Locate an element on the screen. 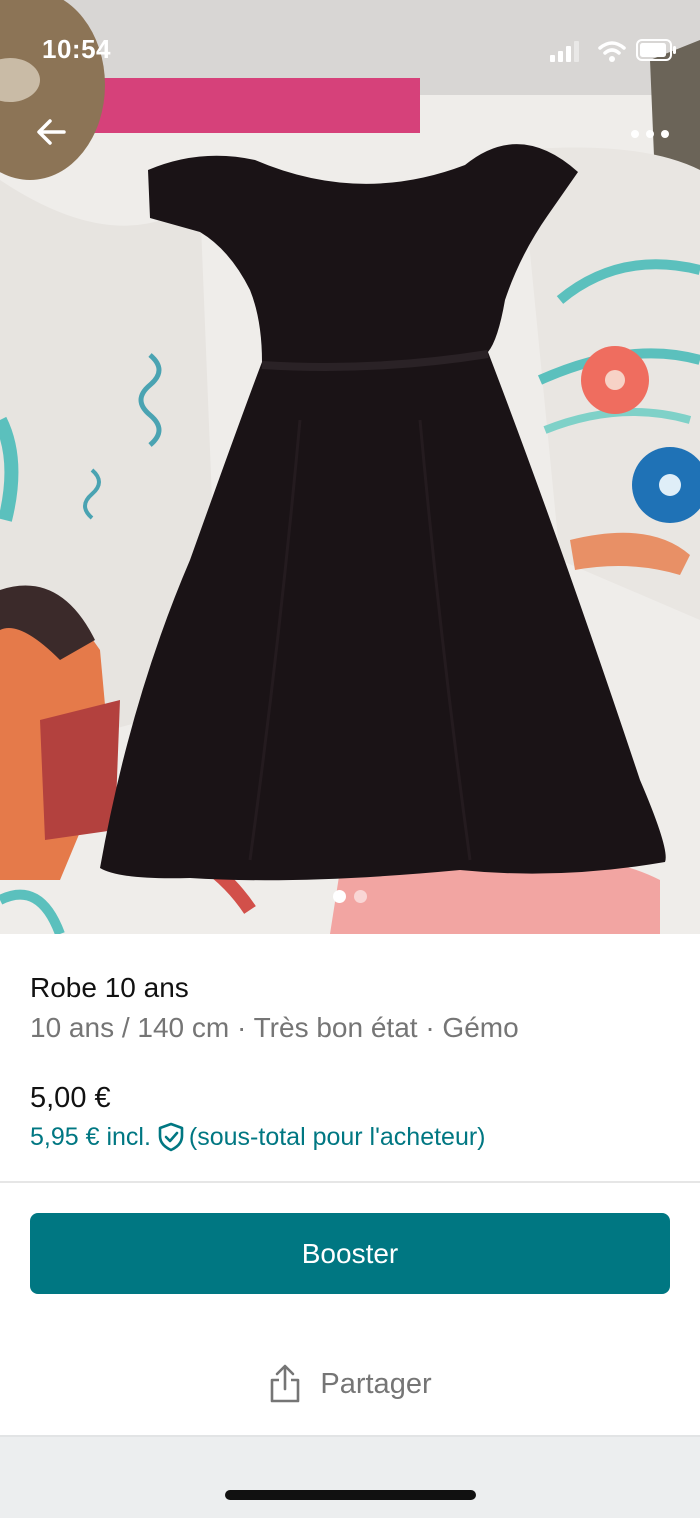 The image size is (700, 1518). item-title: Robe 10 ans is located at coordinates (109, 987).